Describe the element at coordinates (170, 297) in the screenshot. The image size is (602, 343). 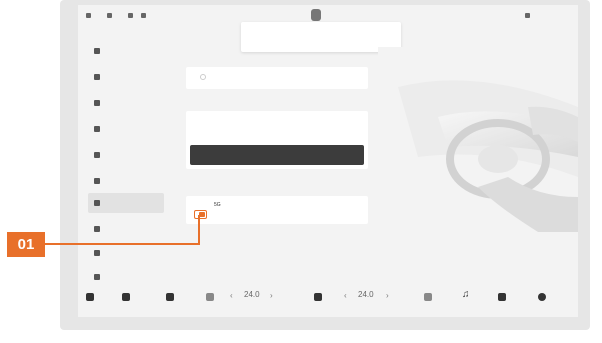
I see `seat-heat-icon` at that location.